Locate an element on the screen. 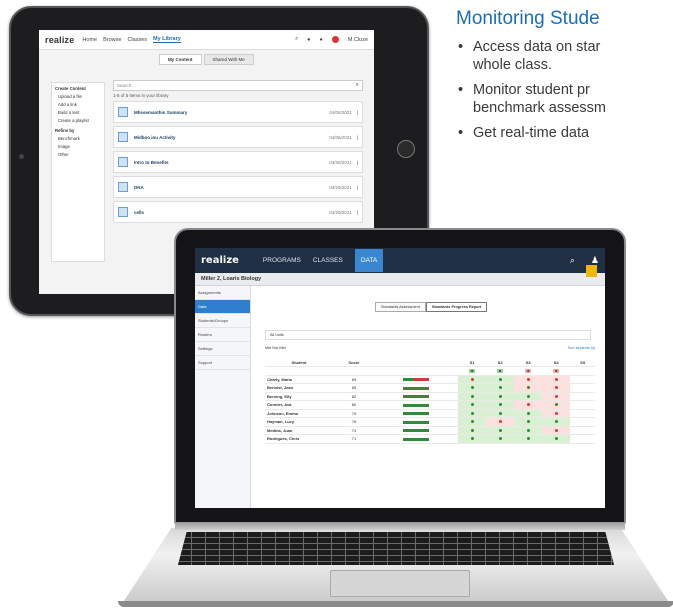 The width and height of the screenshot is (673, 611). table-row: Cormier, Ava 80 is located at coordinates (430, 405).